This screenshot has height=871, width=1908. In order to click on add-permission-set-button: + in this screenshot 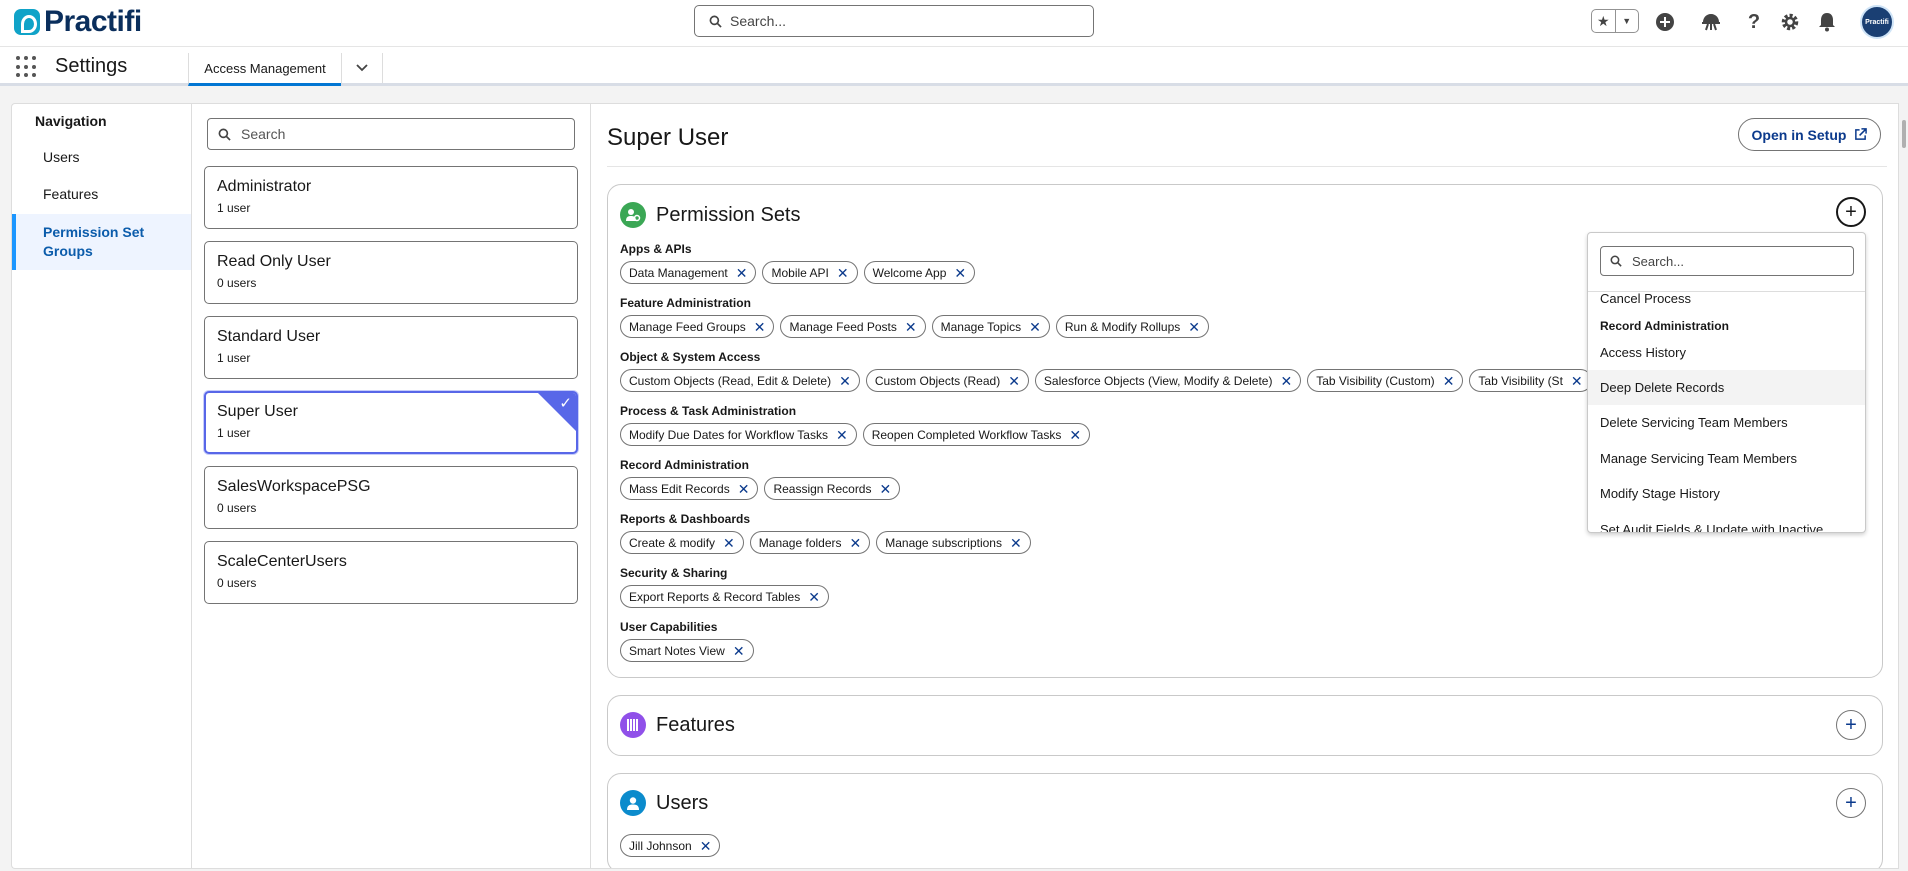, I will do `click(1851, 212)`.